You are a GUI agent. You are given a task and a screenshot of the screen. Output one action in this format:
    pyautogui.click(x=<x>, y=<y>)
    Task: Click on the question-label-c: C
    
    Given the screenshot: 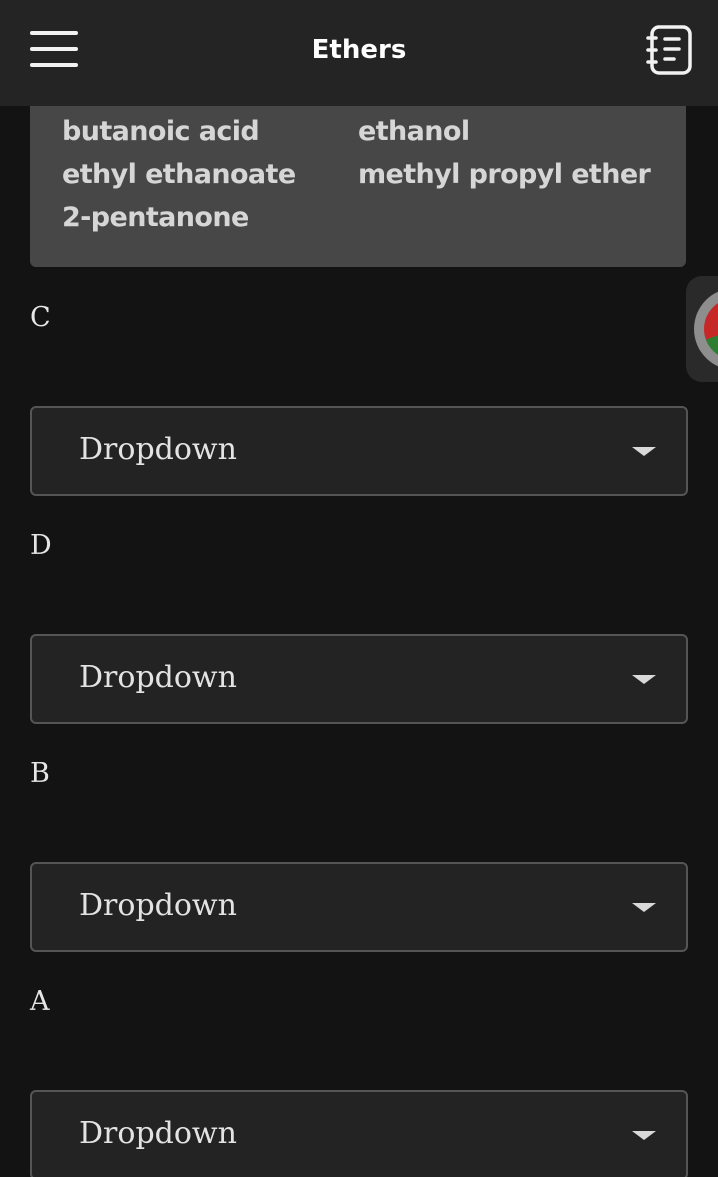 What is the action you would take?
    pyautogui.click(x=40, y=317)
    